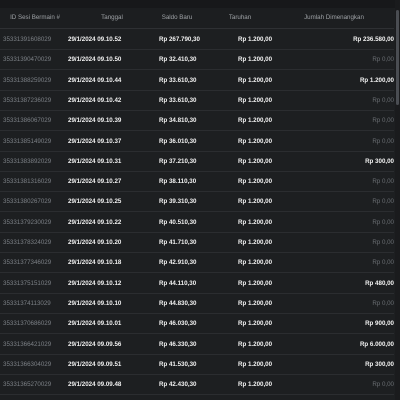 The image size is (400, 400). Describe the element at coordinates (27, 60) in the screenshot. I see `cell-session-id: 35331390470029` at that location.